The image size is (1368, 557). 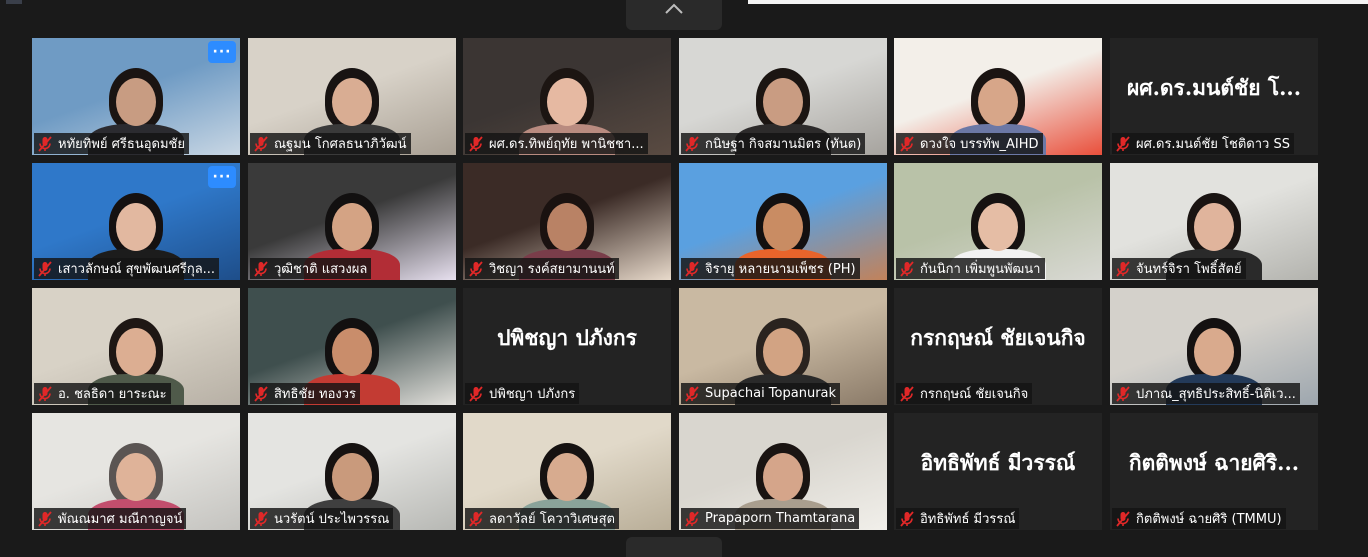 What do you see at coordinates (998, 471) in the screenshot?
I see `participant-name-tile: อิทธิพัทธ์ มีวรรณ์ อิทธิพัทธ์ มีวรรณ์` at bounding box center [998, 471].